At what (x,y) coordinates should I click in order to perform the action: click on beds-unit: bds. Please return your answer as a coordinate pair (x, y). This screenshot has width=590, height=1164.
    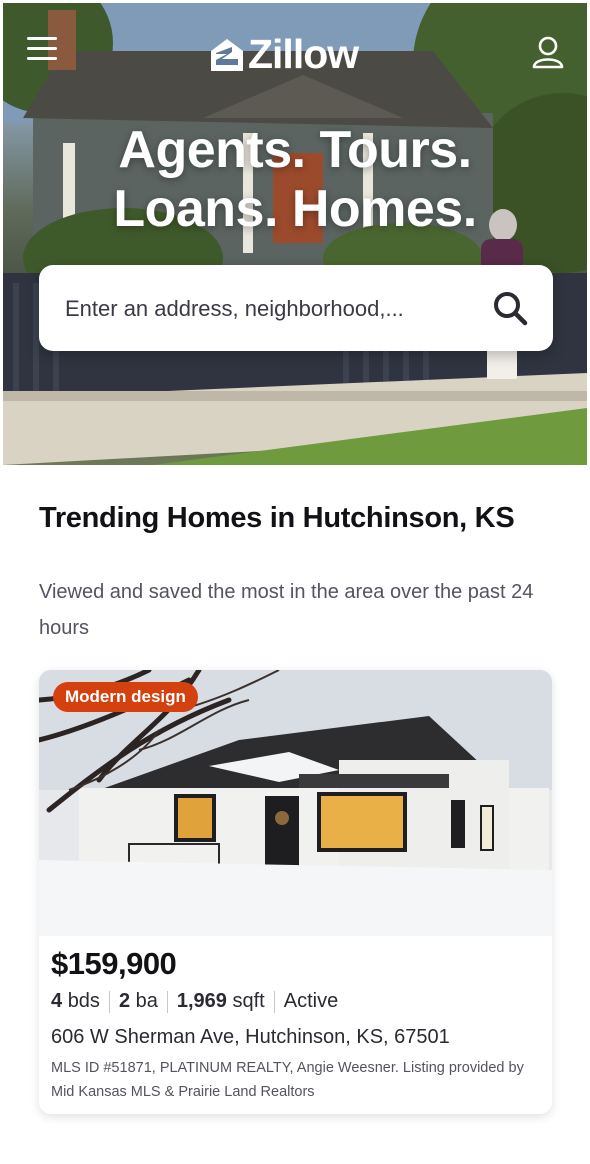
    Looking at the image, I should click on (83, 1001).